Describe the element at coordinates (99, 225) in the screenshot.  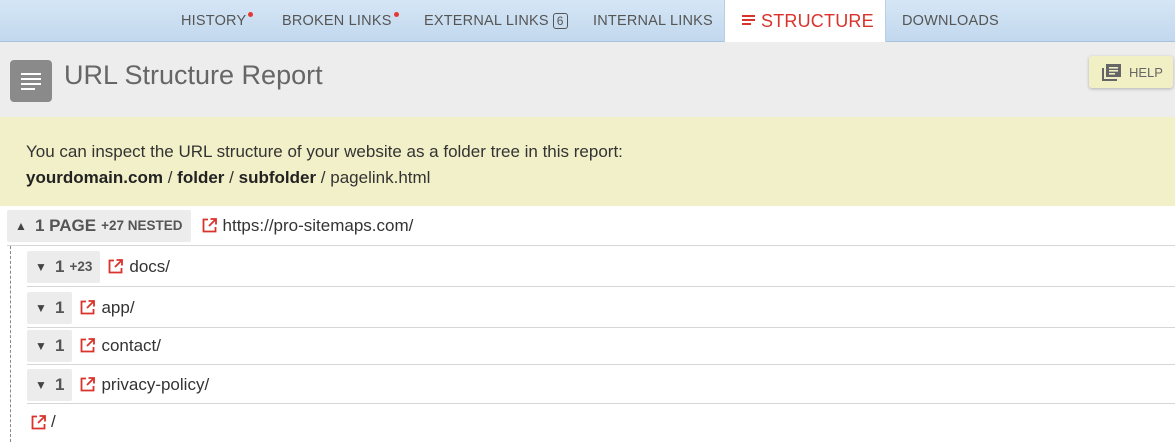
I see `tree-root-toggle: ▲ 1 PAGE +27 NESTED` at that location.